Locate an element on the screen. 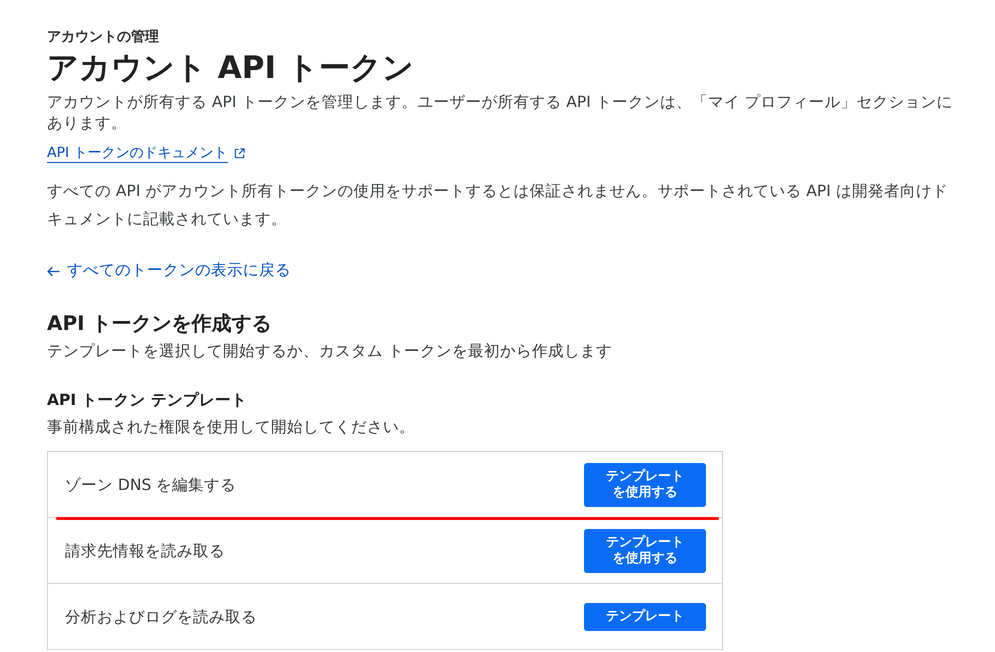 The width and height of the screenshot is (995, 652). page-title: アカウント API トークン is located at coordinates (231, 68).